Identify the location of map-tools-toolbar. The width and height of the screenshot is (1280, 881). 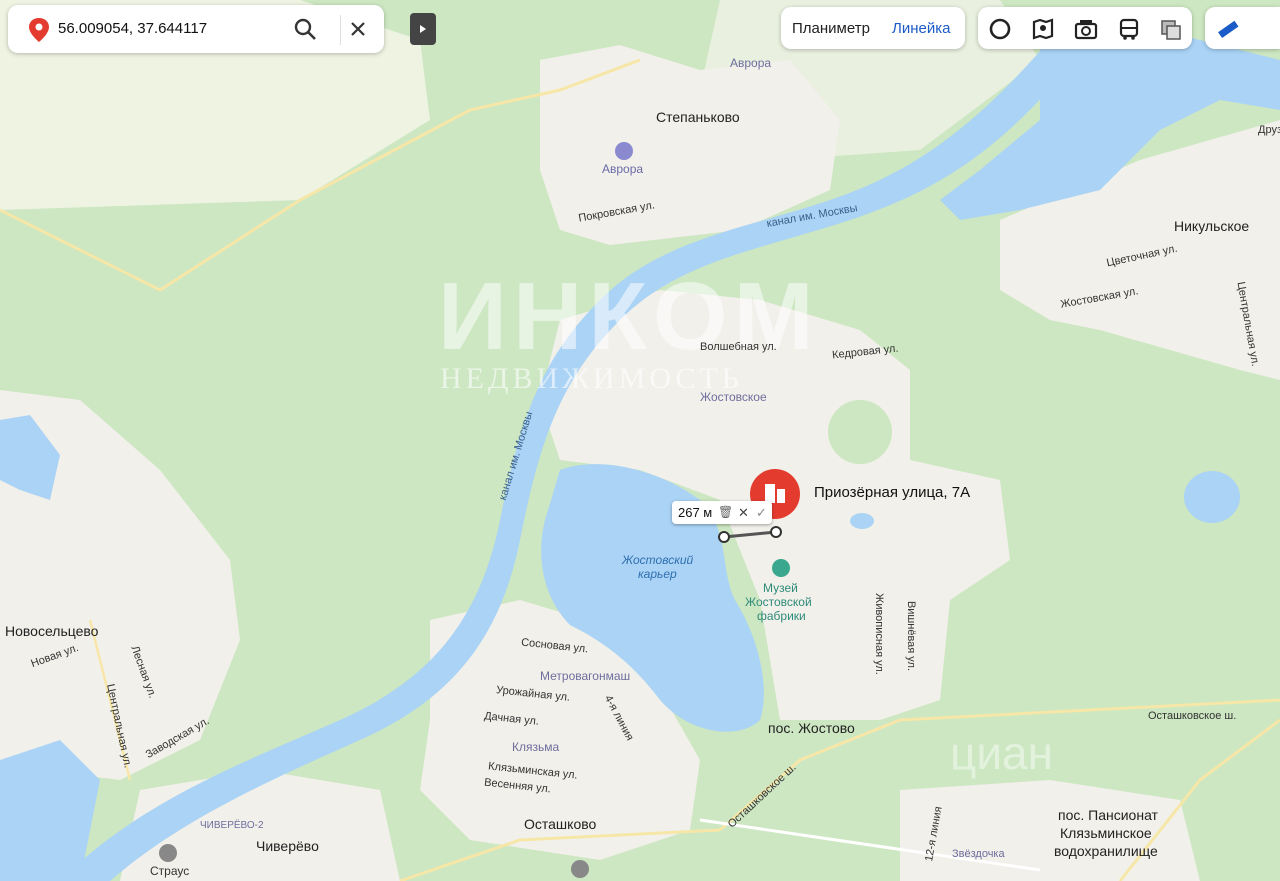
(1085, 28).